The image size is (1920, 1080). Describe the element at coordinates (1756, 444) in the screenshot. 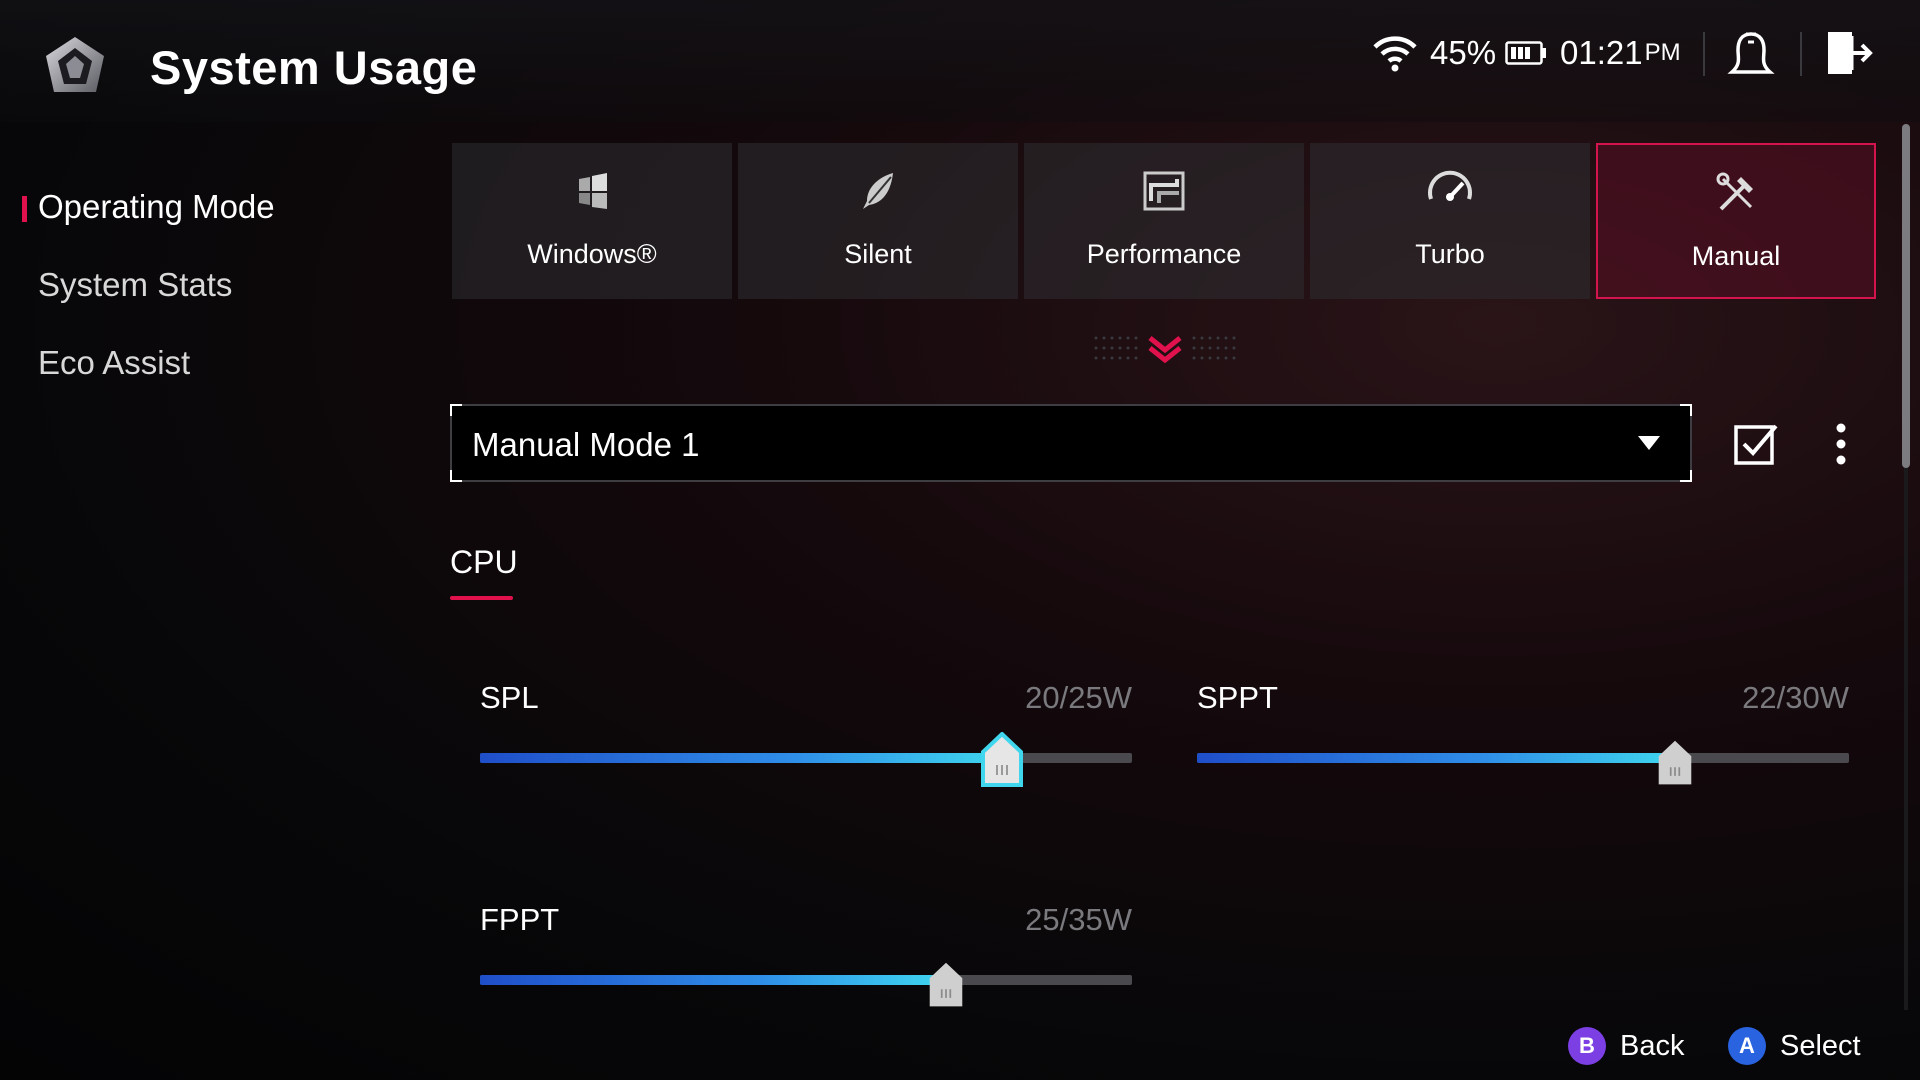

I see `apply-checkbox-icon` at that location.